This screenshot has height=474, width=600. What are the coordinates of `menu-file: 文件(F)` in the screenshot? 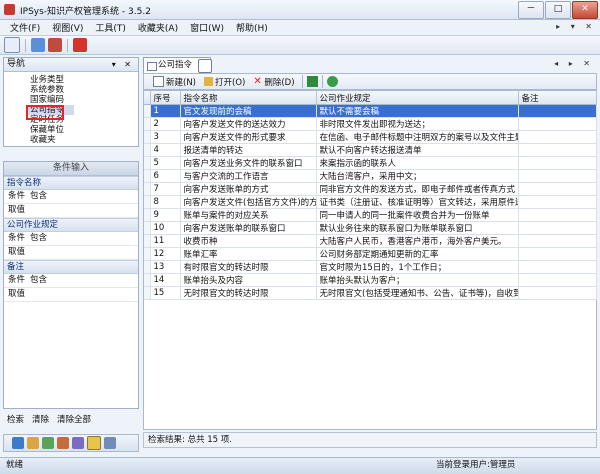 It's located at (25, 27).